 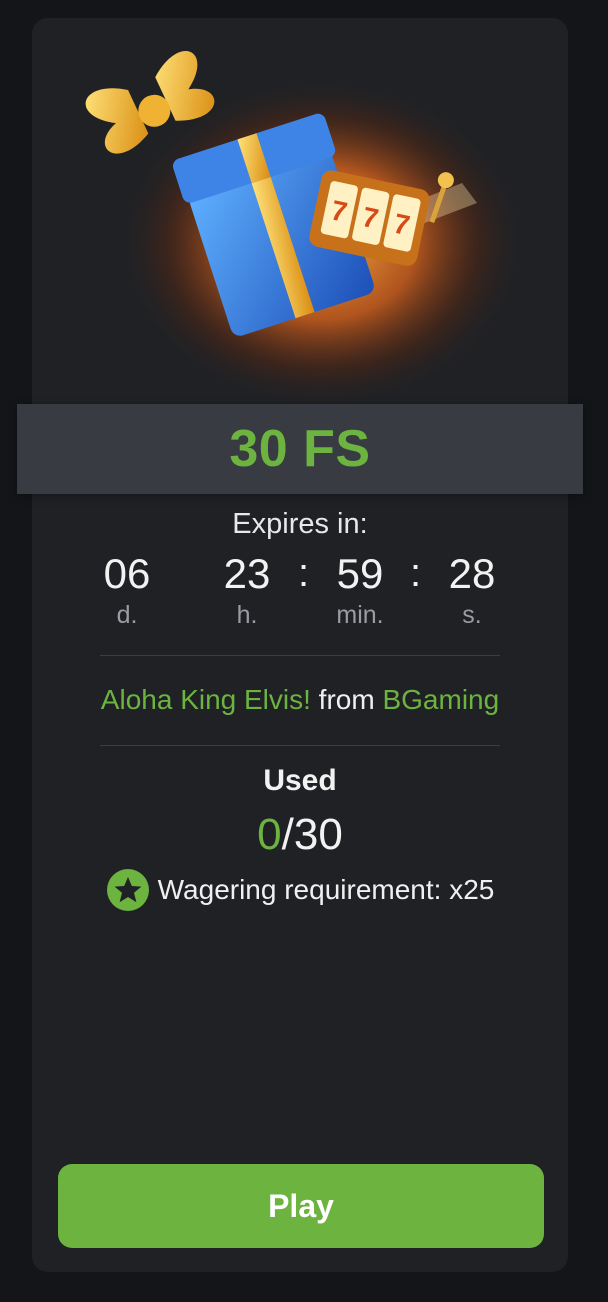 I want to click on game-info: Aloha King Elvis! from BGaming, so click(x=300, y=700).